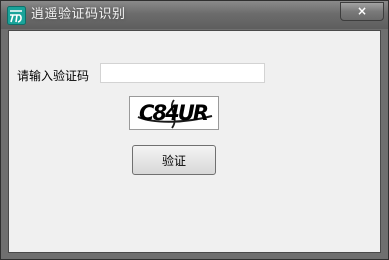 This screenshot has height=260, width=389. I want to click on captcha-input-label: 请输入验证码, so click(53, 76).